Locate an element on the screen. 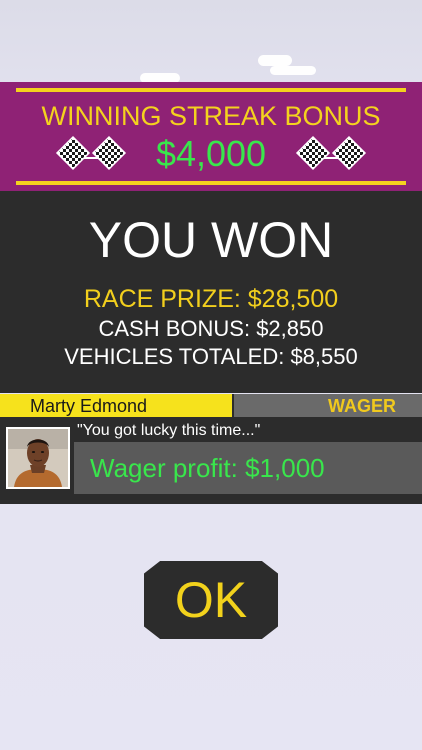 Image resolution: width=422 pixels, height=750 pixels. ok-button: OK is located at coordinates (211, 600).